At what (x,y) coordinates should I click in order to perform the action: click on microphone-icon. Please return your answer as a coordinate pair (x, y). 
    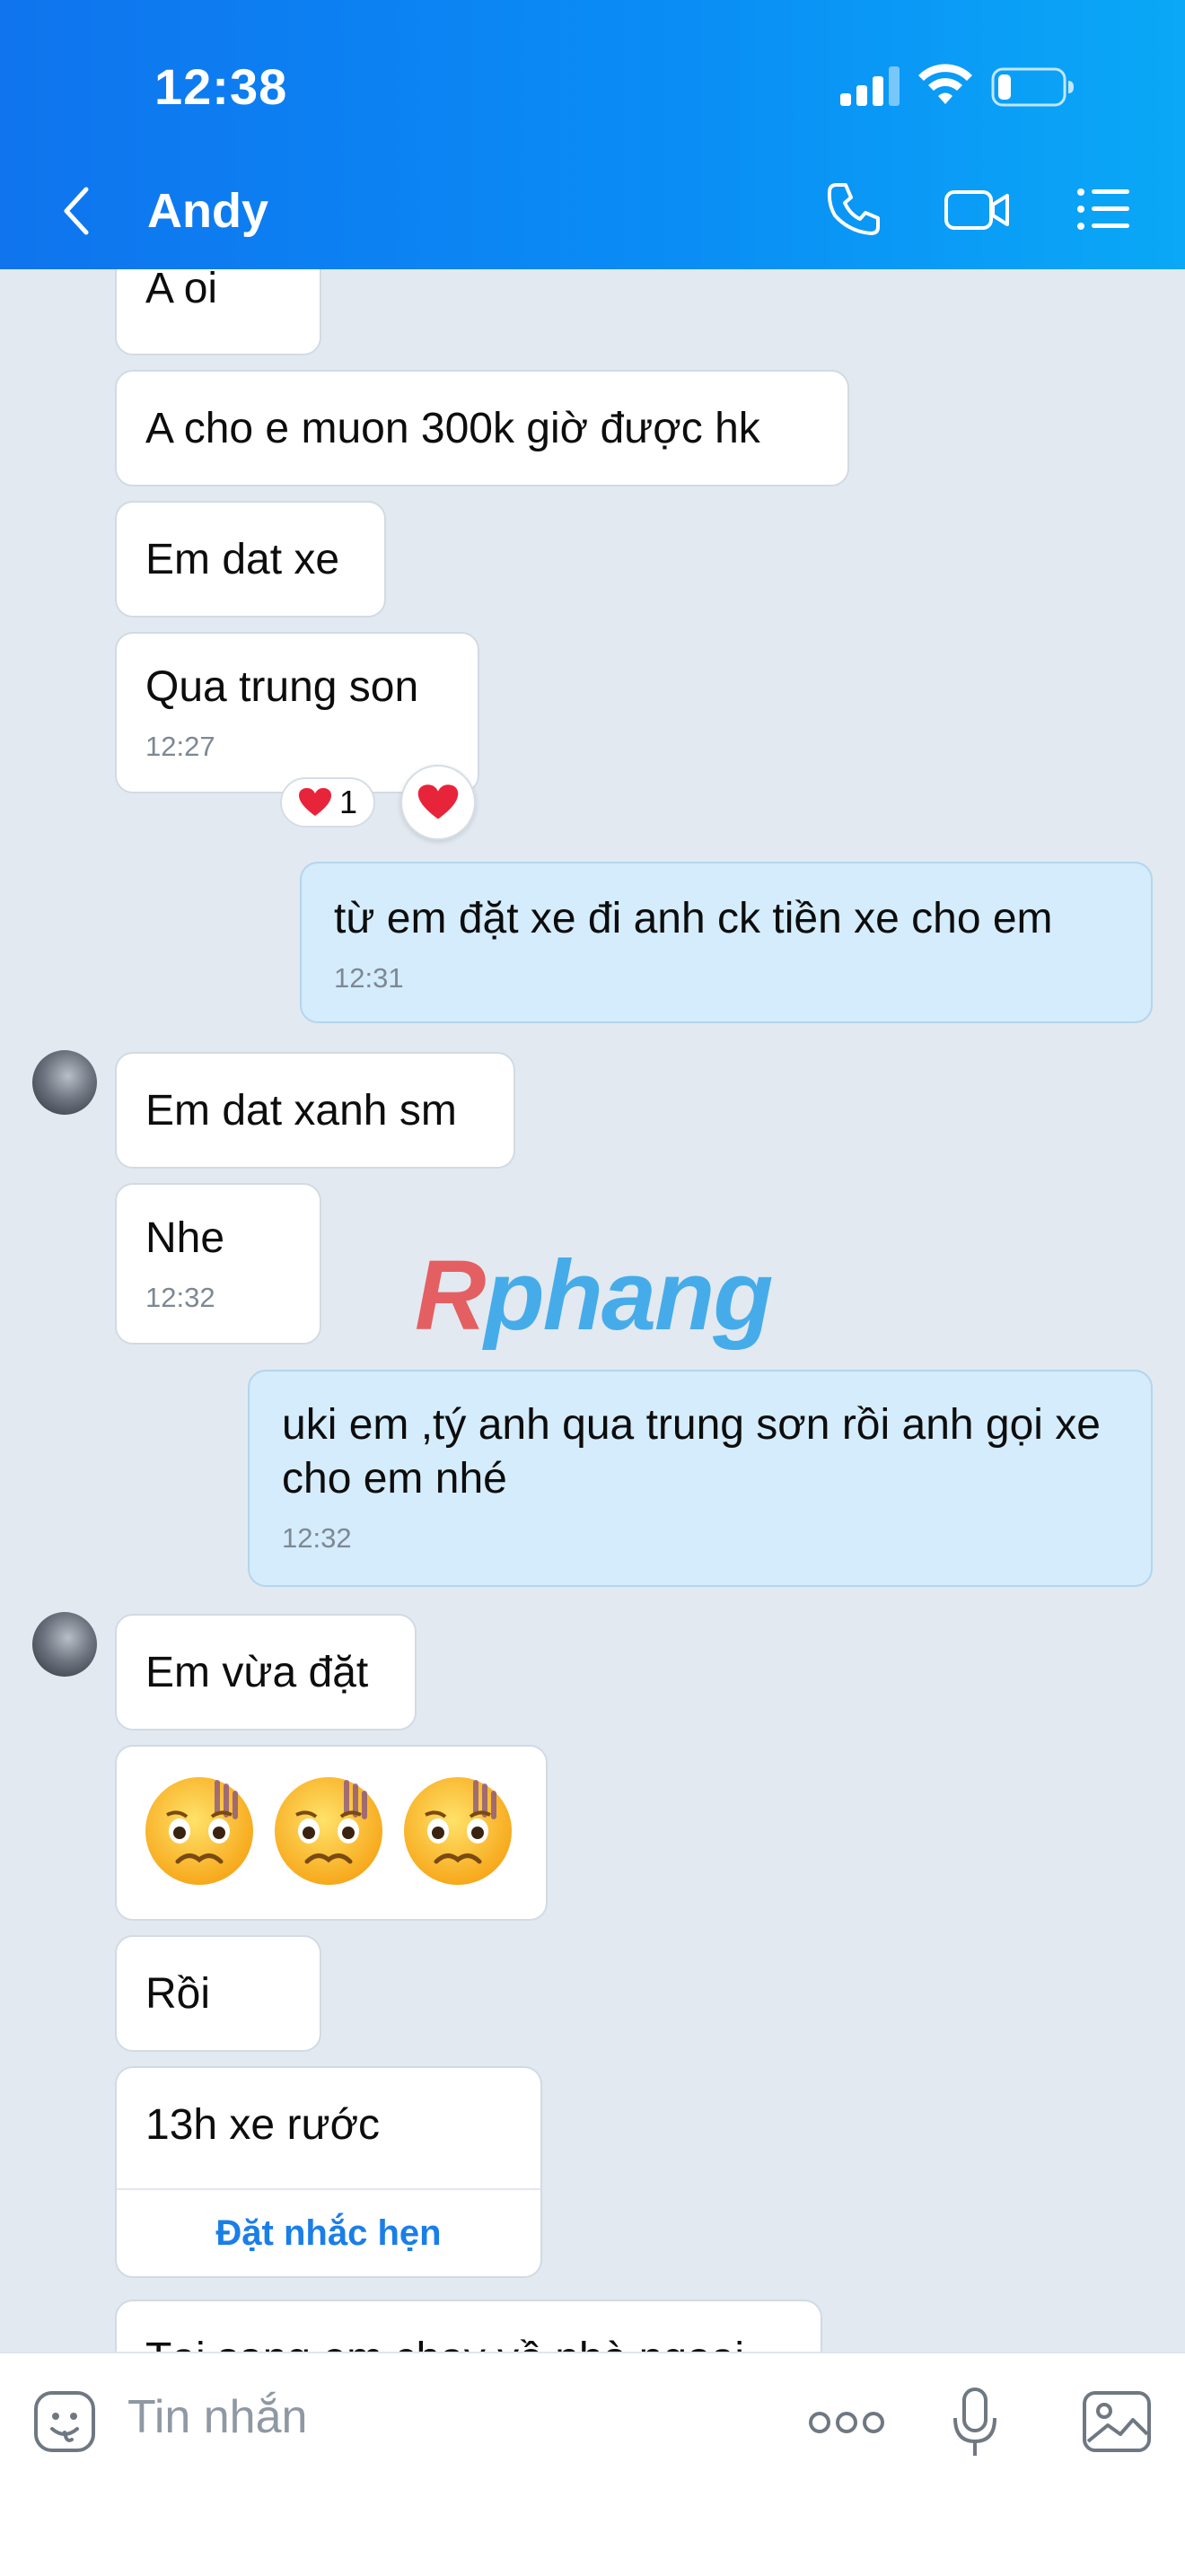
    Looking at the image, I should click on (975, 2422).